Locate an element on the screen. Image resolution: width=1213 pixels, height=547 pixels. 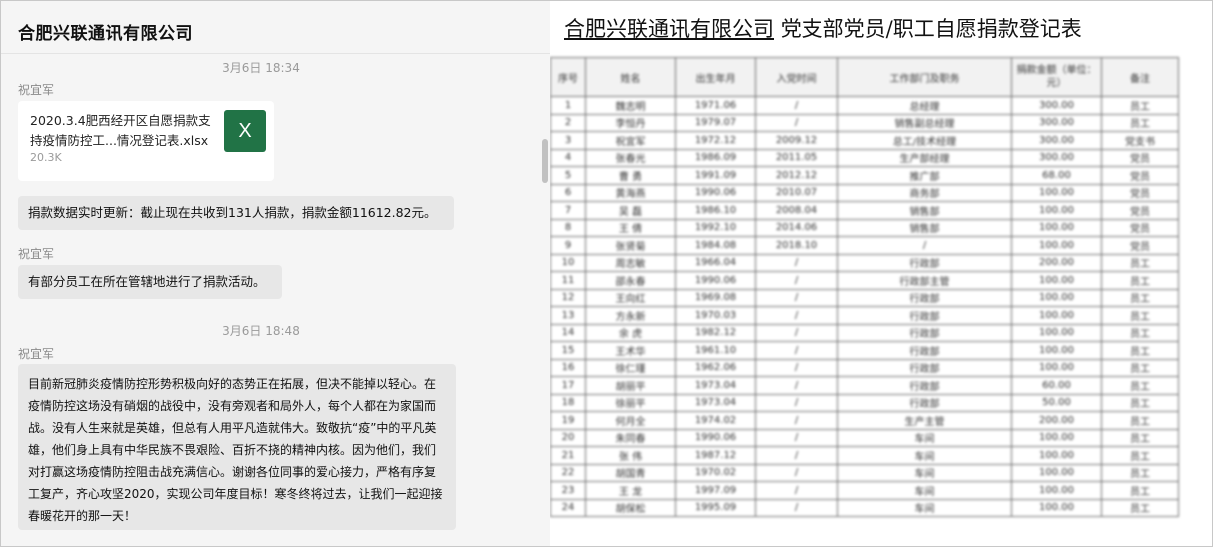
table-row: 19 何月全 1974.02/生产主管 200.00 员工 is located at coordinates (864, 420).